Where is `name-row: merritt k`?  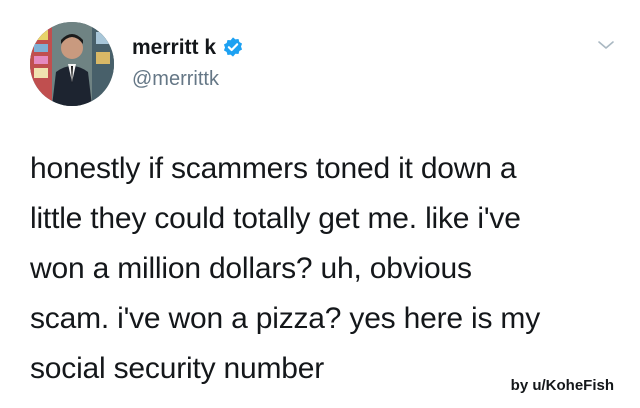
name-row: merritt k is located at coordinates (188, 47).